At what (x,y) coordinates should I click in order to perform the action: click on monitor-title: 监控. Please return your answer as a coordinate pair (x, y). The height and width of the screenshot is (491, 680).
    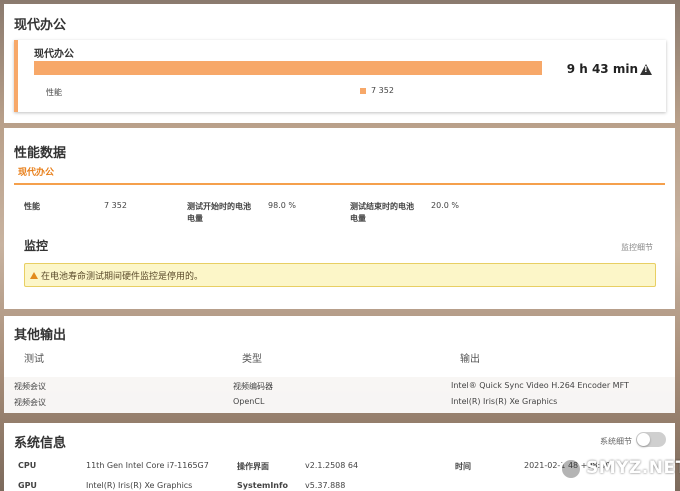
    Looking at the image, I should click on (36, 246).